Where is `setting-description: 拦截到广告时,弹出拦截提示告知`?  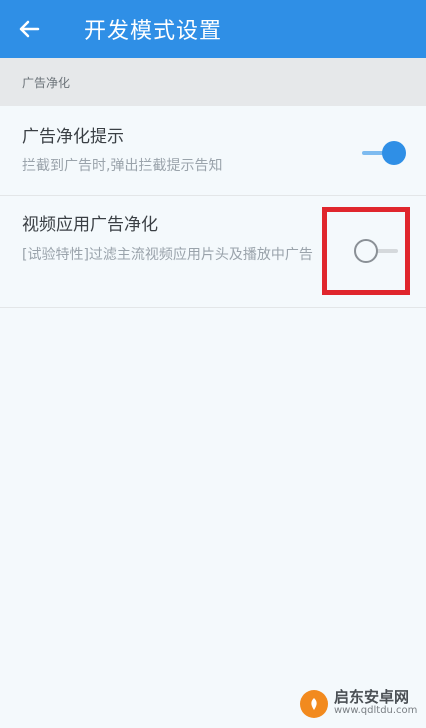
setting-description: 拦截到广告时,弹出拦截提示告知 is located at coordinates (122, 166).